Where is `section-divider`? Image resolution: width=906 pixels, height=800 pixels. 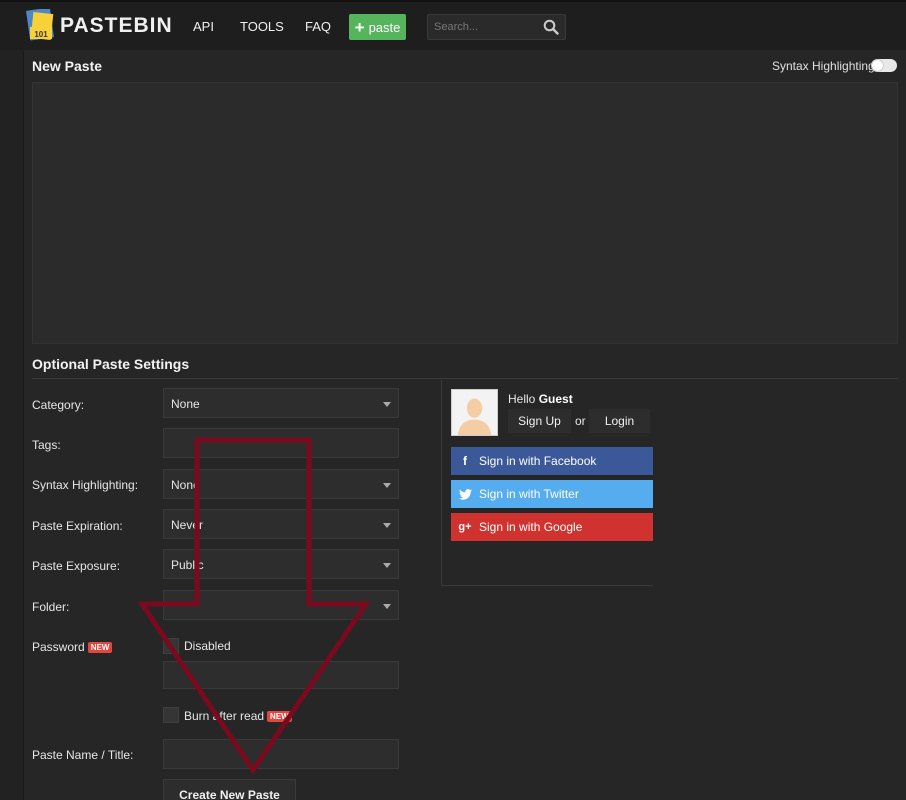
section-divider is located at coordinates (465, 378).